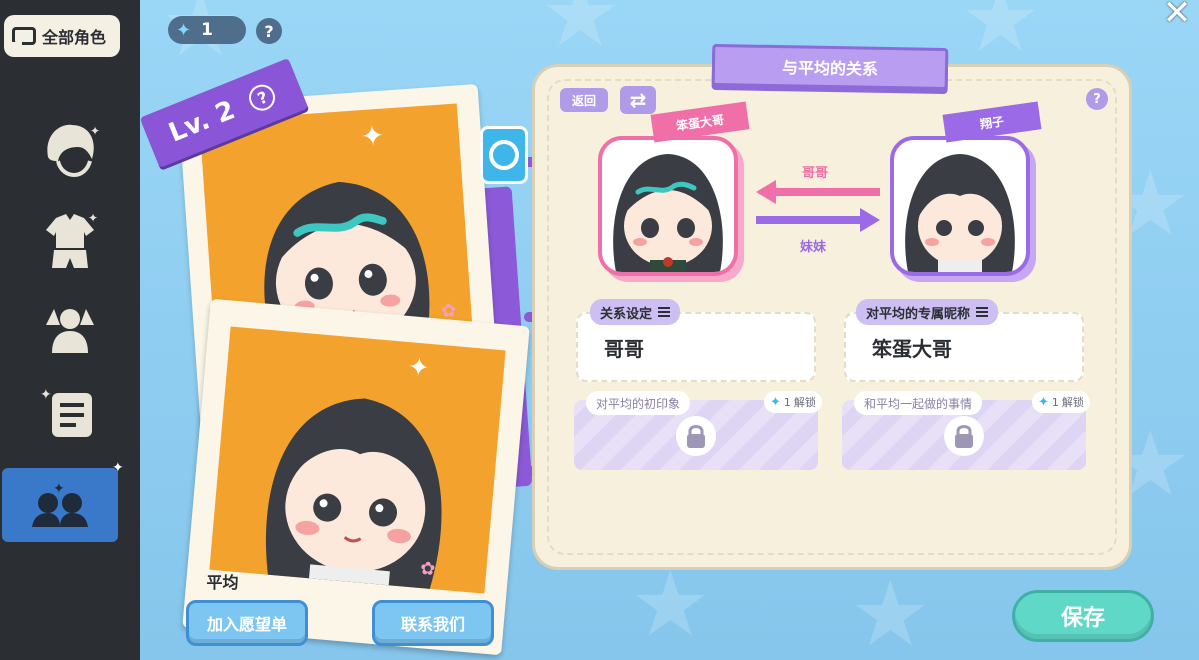 Image resolution: width=1199 pixels, height=660 pixels. What do you see at coordinates (584, 100) in the screenshot?
I see `back-button: 返回` at bounding box center [584, 100].